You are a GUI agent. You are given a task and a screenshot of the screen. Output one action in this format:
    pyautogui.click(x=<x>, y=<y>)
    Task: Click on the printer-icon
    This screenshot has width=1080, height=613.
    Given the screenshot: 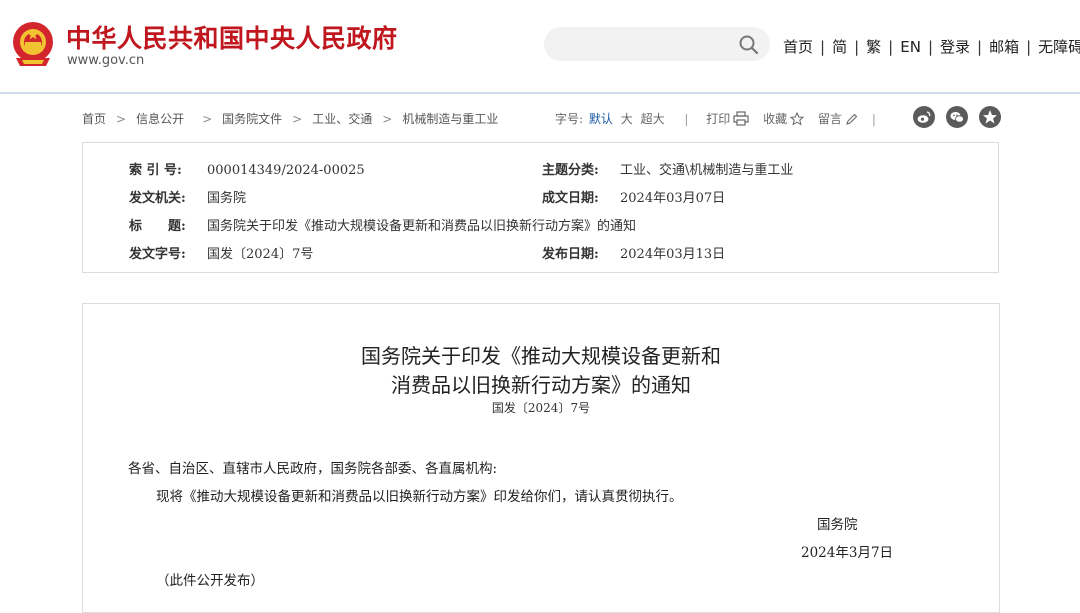 What is the action you would take?
    pyautogui.click(x=741, y=118)
    